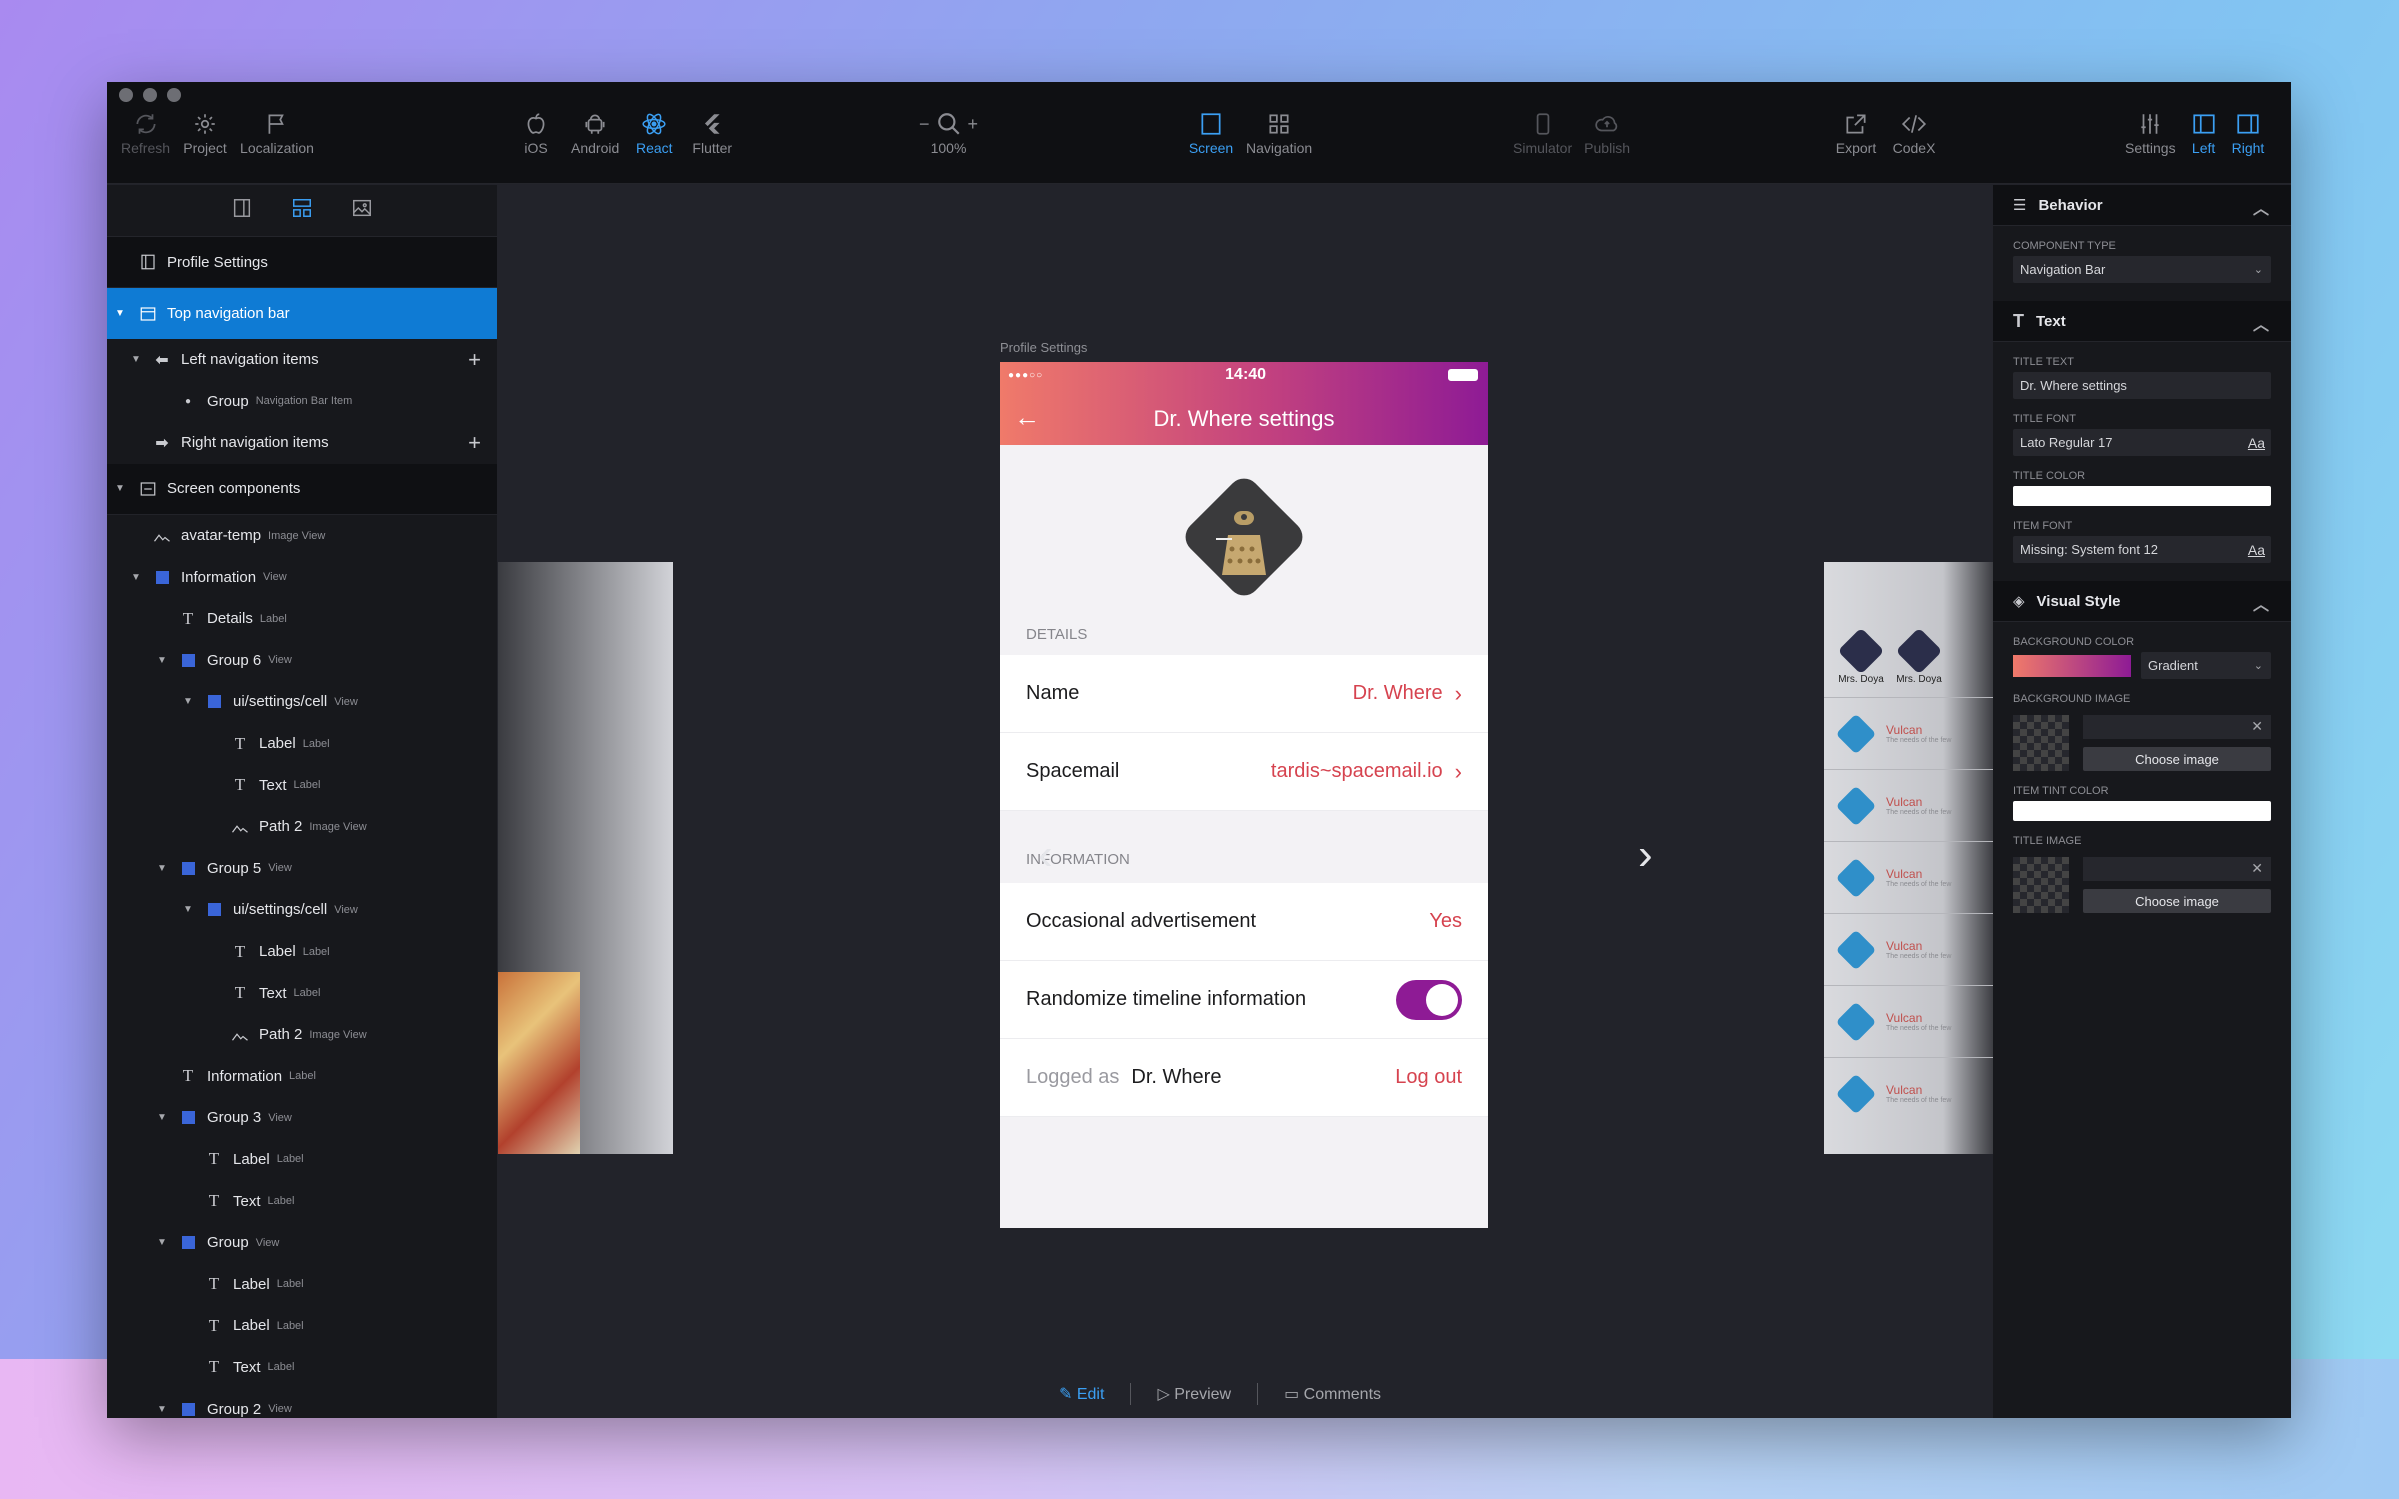 This screenshot has width=2399, height=1499. What do you see at coordinates (302, 1118) in the screenshot?
I see `tree-item: ▼ Group 3 View` at bounding box center [302, 1118].